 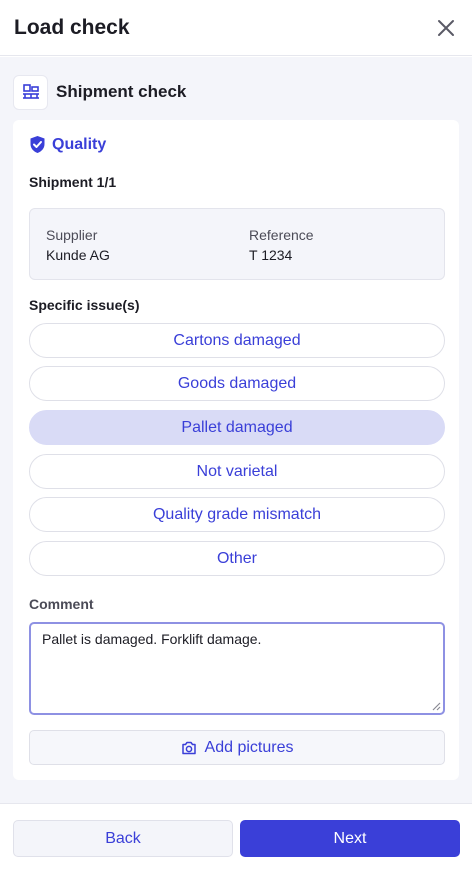 What do you see at coordinates (237, 244) in the screenshot?
I see `shipment-info-box: Supplier Kunde AG Reference T 1234` at bounding box center [237, 244].